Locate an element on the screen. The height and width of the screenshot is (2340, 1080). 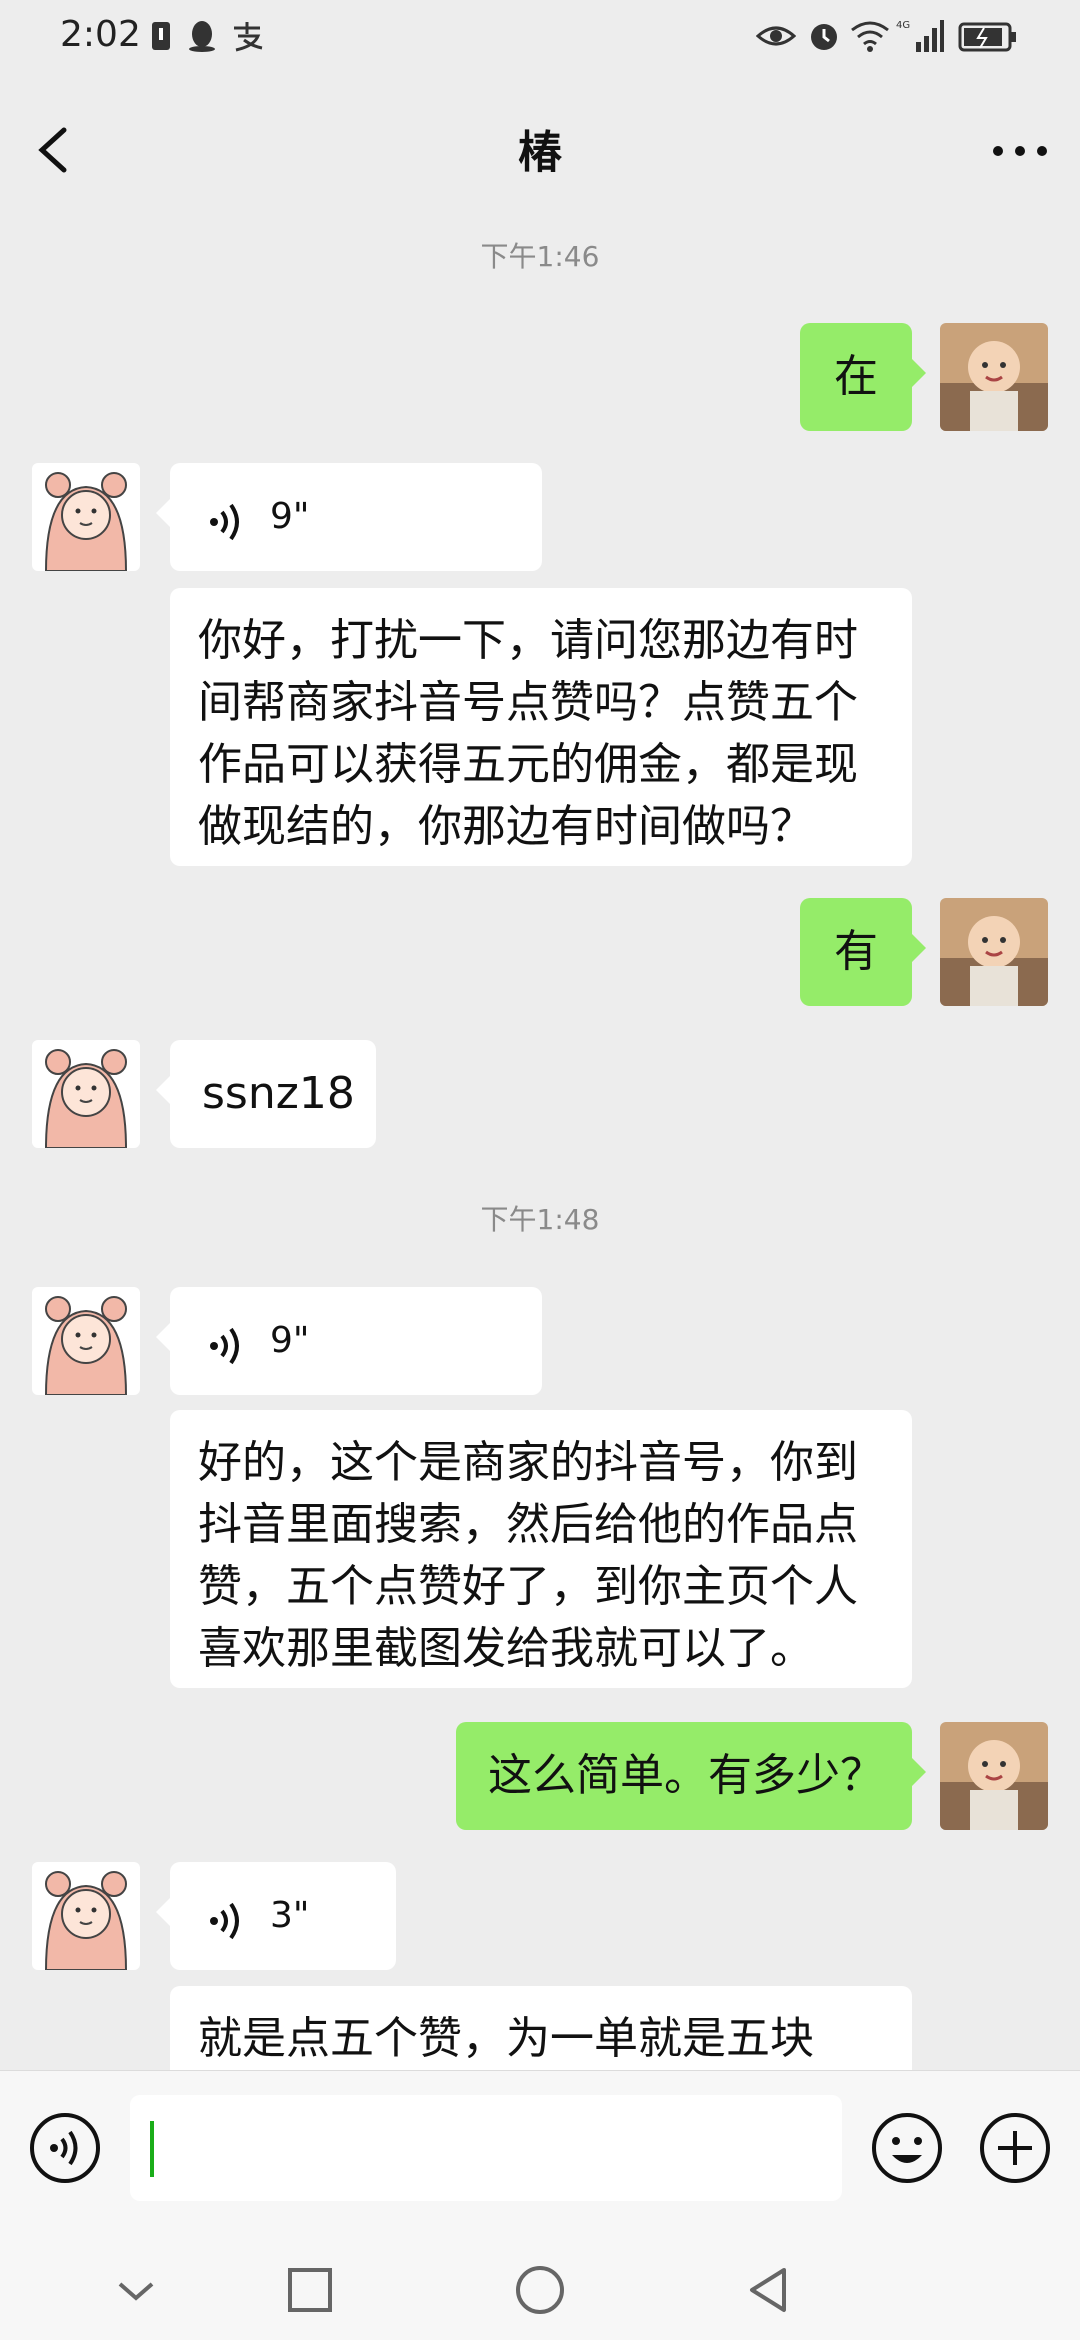
alipay-icon is located at coordinates (248, 38).